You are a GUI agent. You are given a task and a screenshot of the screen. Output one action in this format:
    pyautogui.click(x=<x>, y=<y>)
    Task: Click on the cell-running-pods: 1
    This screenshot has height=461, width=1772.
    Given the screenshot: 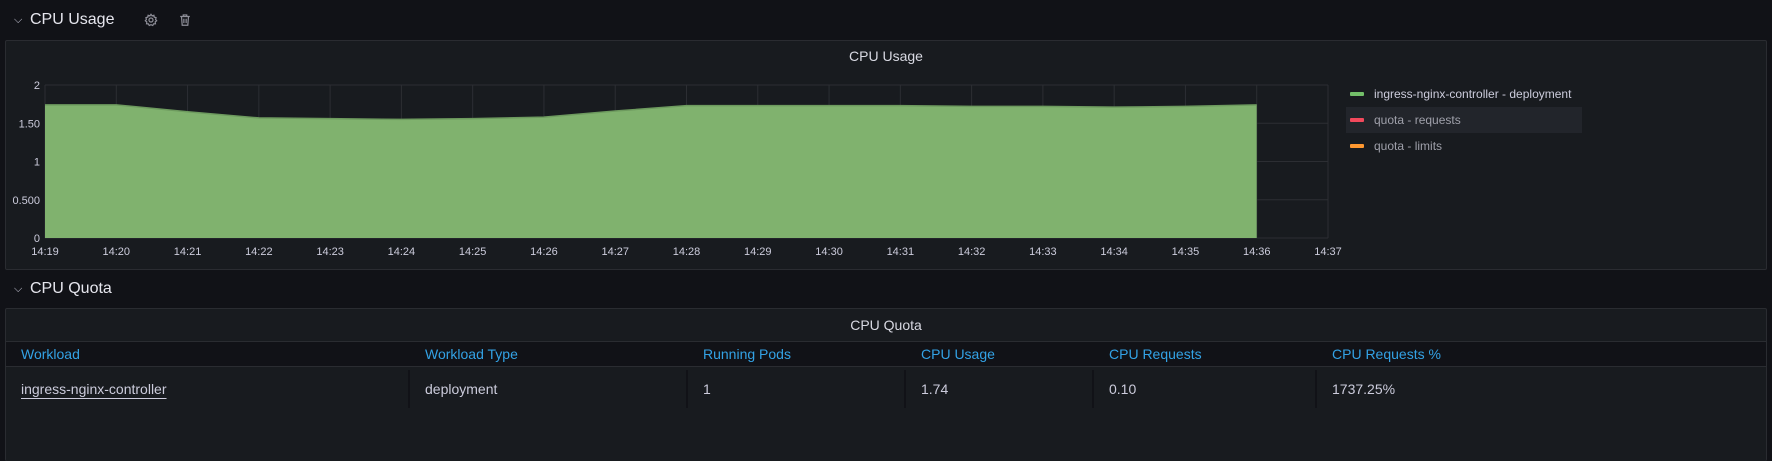 What is the action you would take?
    pyautogui.click(x=797, y=389)
    